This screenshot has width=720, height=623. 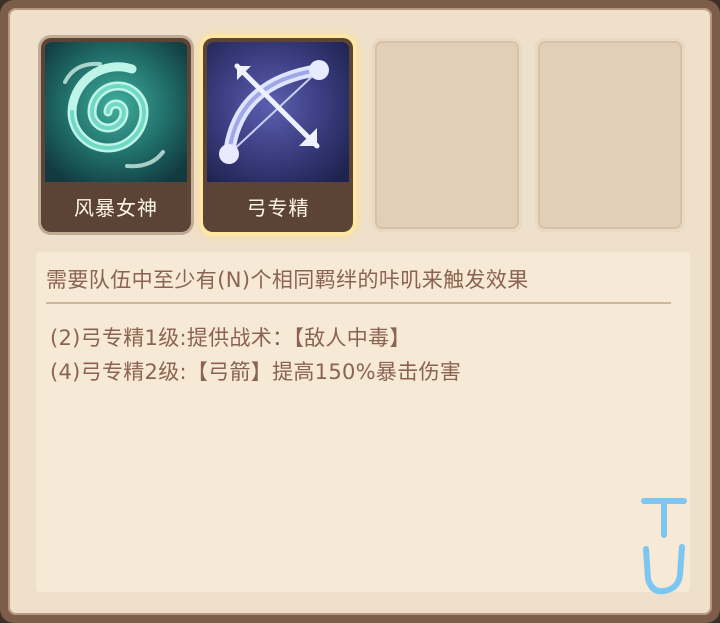 What do you see at coordinates (358, 284) in the screenshot?
I see `synergy-requirement-text: 需要队伍中至少有(N)个相同羁绊的咔叽来触发效果` at bounding box center [358, 284].